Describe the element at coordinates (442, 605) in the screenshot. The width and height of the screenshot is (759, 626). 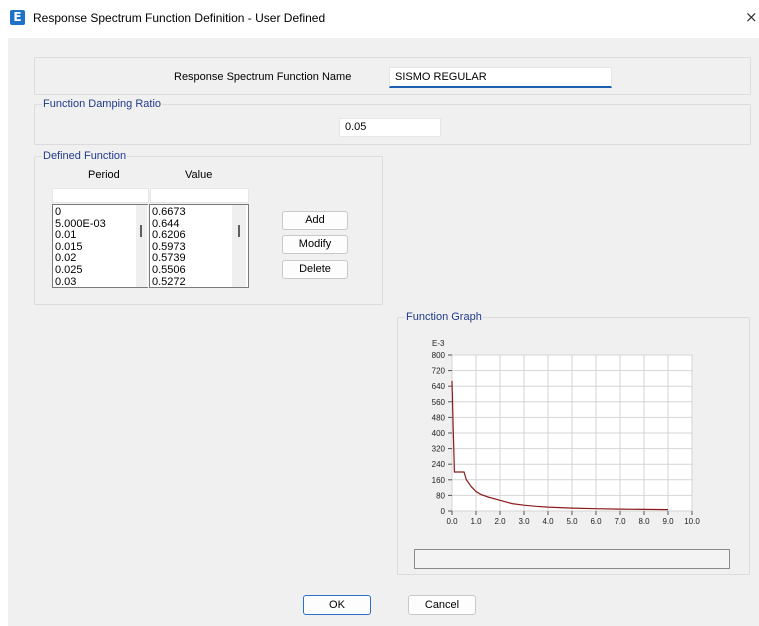
I see `cancel-button: Cancel` at that location.